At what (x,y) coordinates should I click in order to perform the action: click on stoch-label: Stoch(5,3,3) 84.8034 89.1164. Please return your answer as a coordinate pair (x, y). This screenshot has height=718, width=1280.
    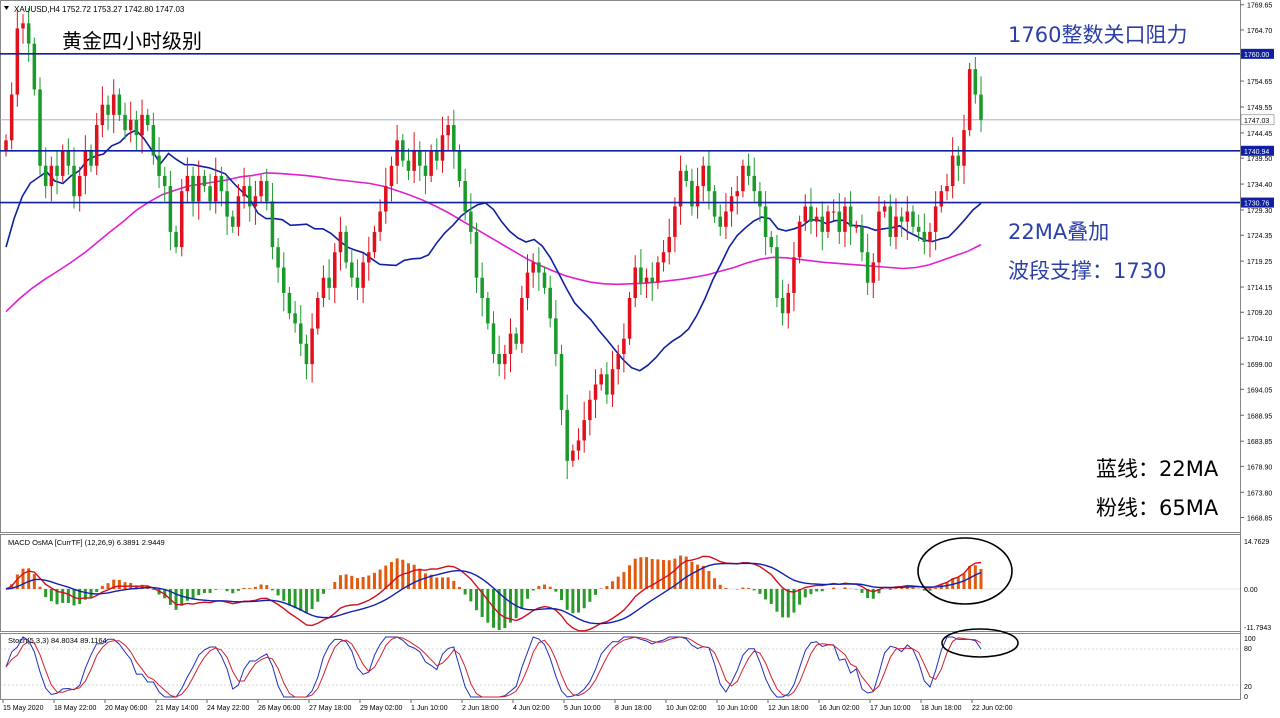
    Looking at the image, I should click on (57, 640).